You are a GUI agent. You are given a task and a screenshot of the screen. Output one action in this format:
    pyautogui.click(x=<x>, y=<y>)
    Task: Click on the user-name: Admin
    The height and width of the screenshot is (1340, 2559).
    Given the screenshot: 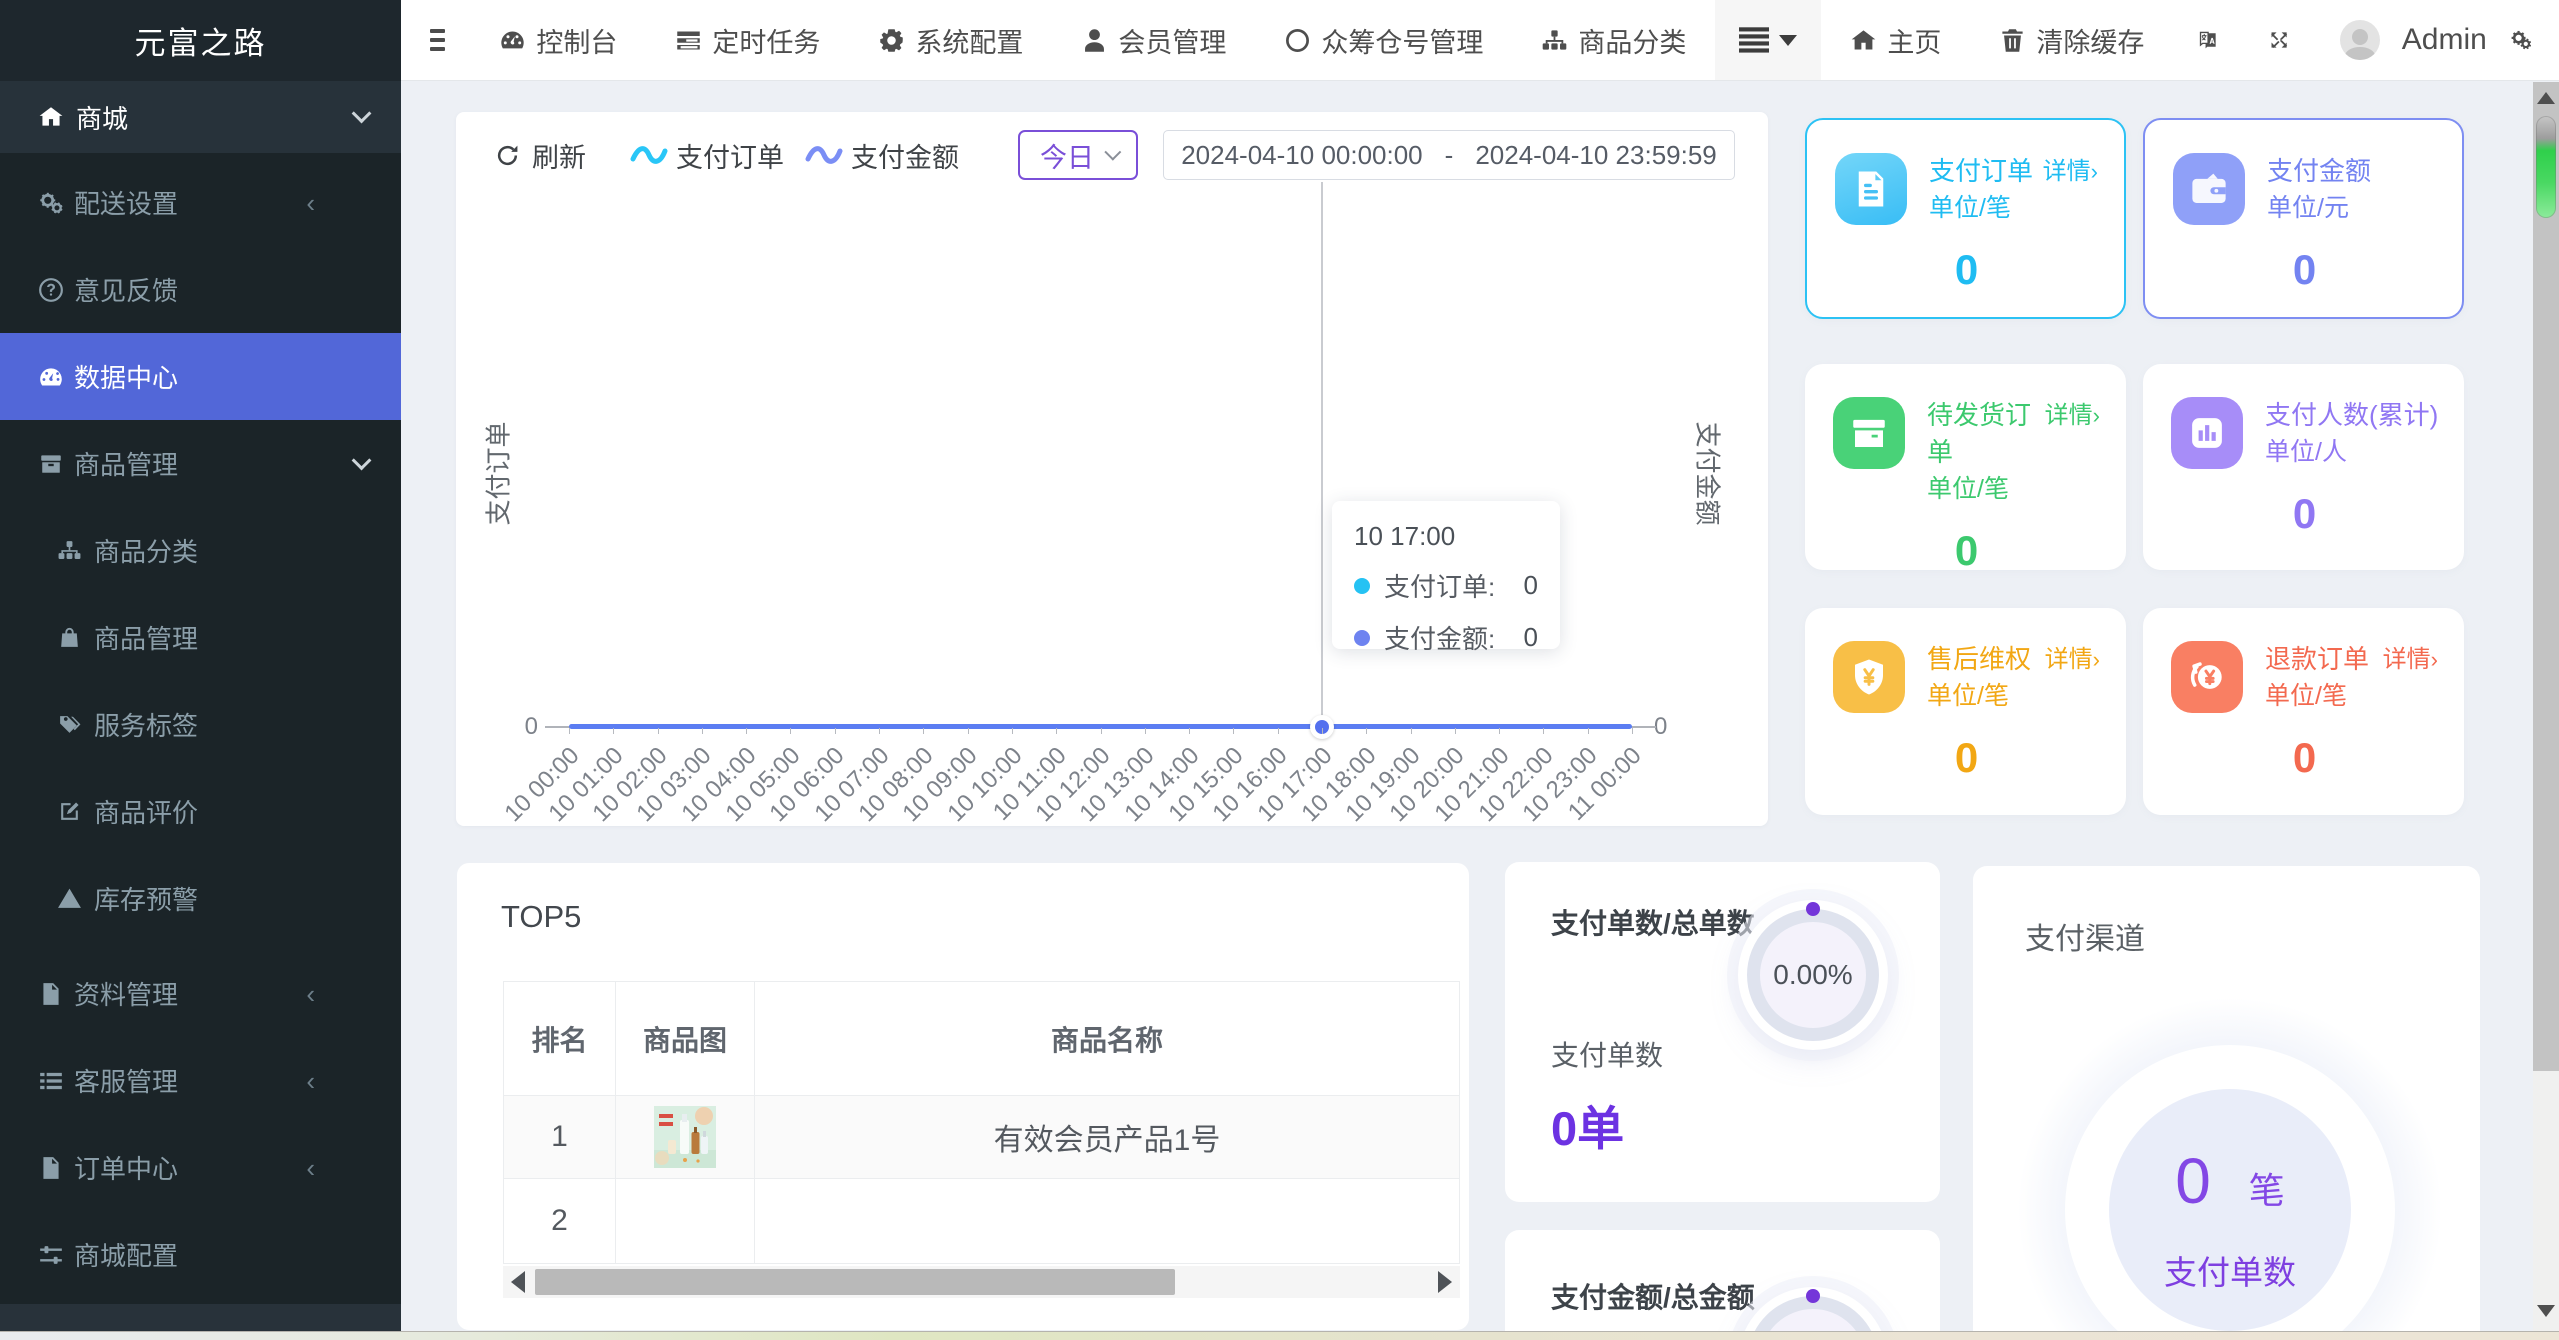 What is the action you would take?
    pyautogui.click(x=2444, y=39)
    